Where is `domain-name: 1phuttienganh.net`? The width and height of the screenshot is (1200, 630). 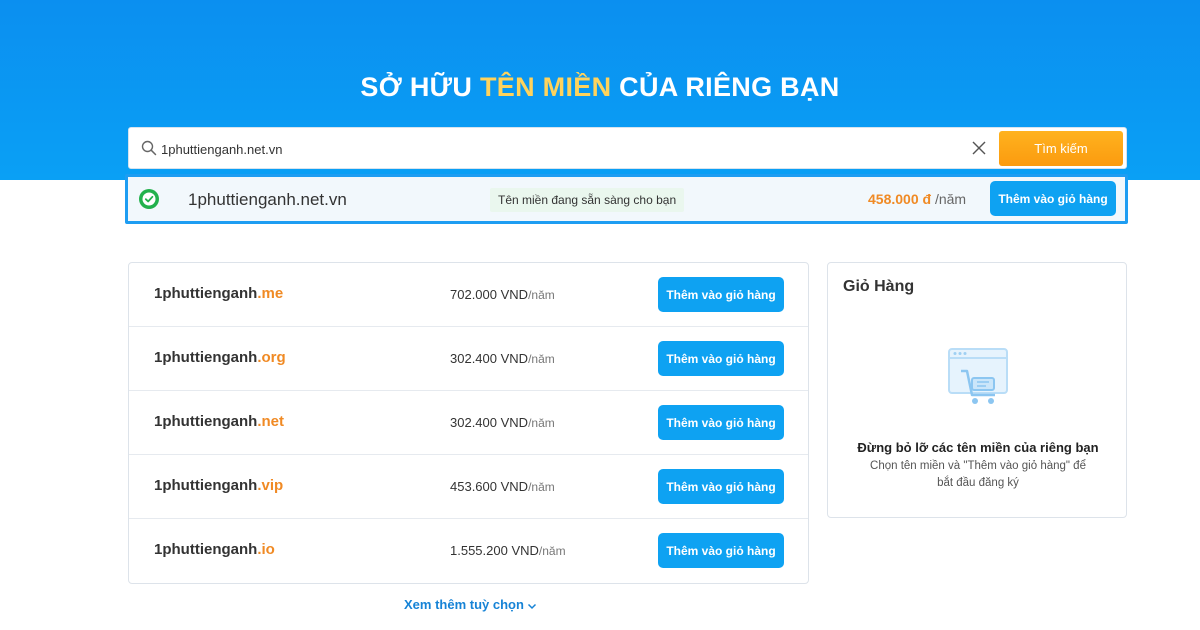 domain-name: 1phuttienganh.net is located at coordinates (219, 421).